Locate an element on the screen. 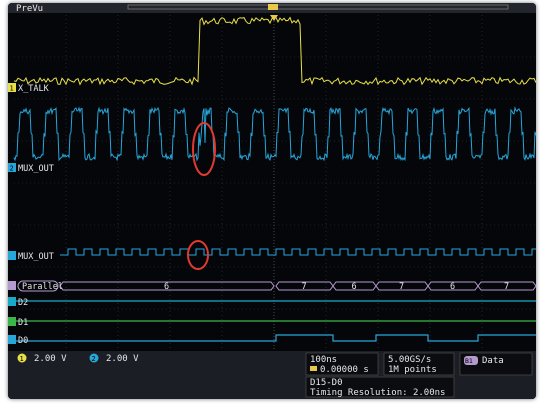  svg-text: 5.00GS/s is located at coordinates (409, 360).